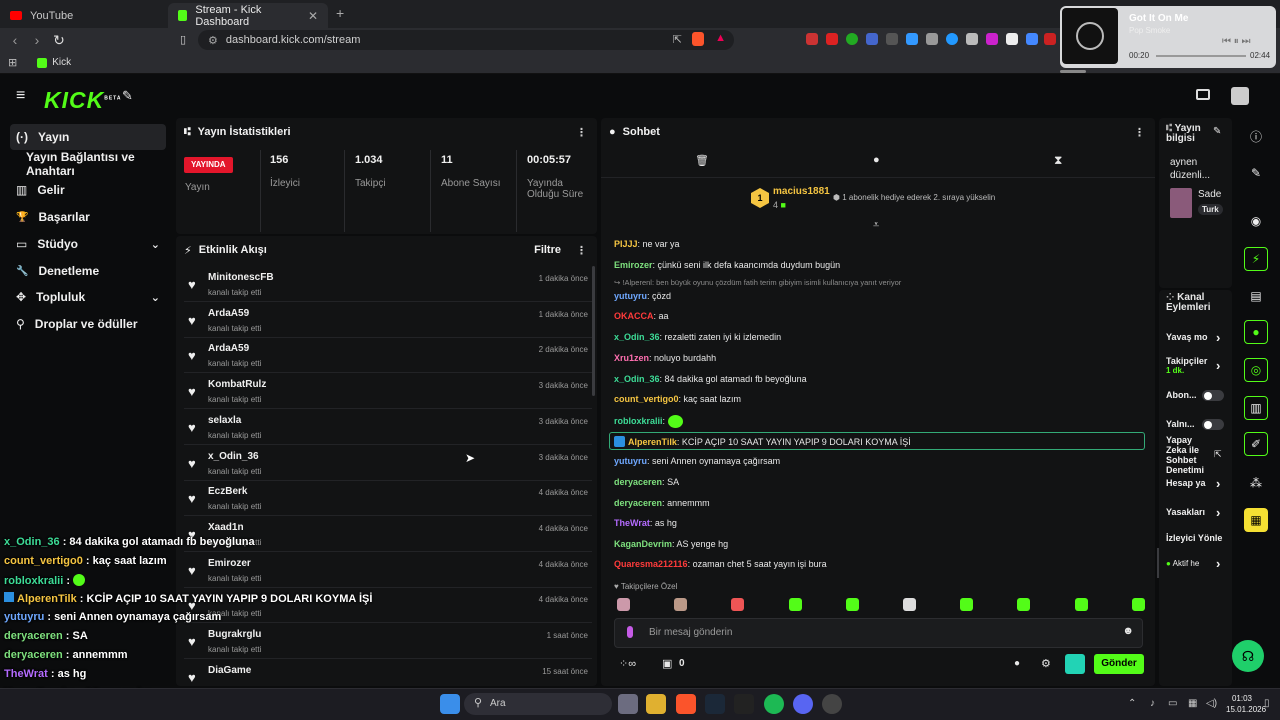  What do you see at coordinates (237, 384) in the screenshot?
I see `activity-username: KombatRulz` at bounding box center [237, 384].